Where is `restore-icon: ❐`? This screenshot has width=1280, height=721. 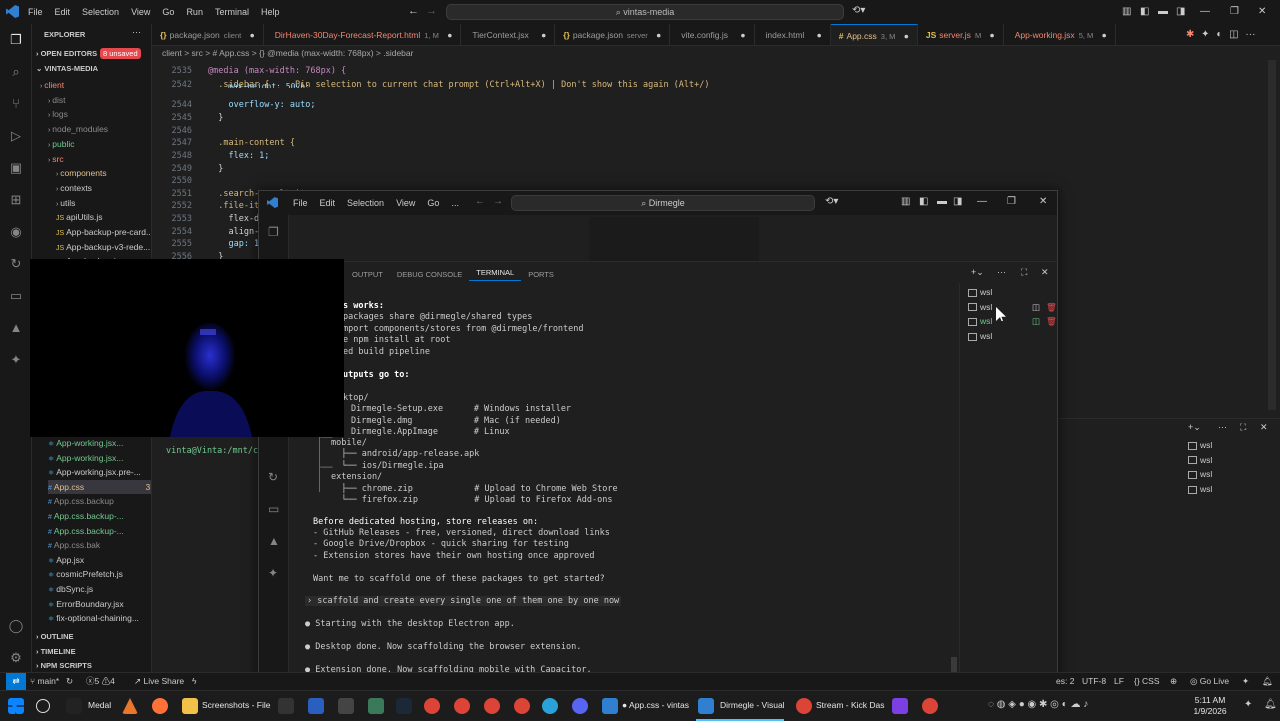 restore-icon: ❐ is located at coordinates (1234, 11).